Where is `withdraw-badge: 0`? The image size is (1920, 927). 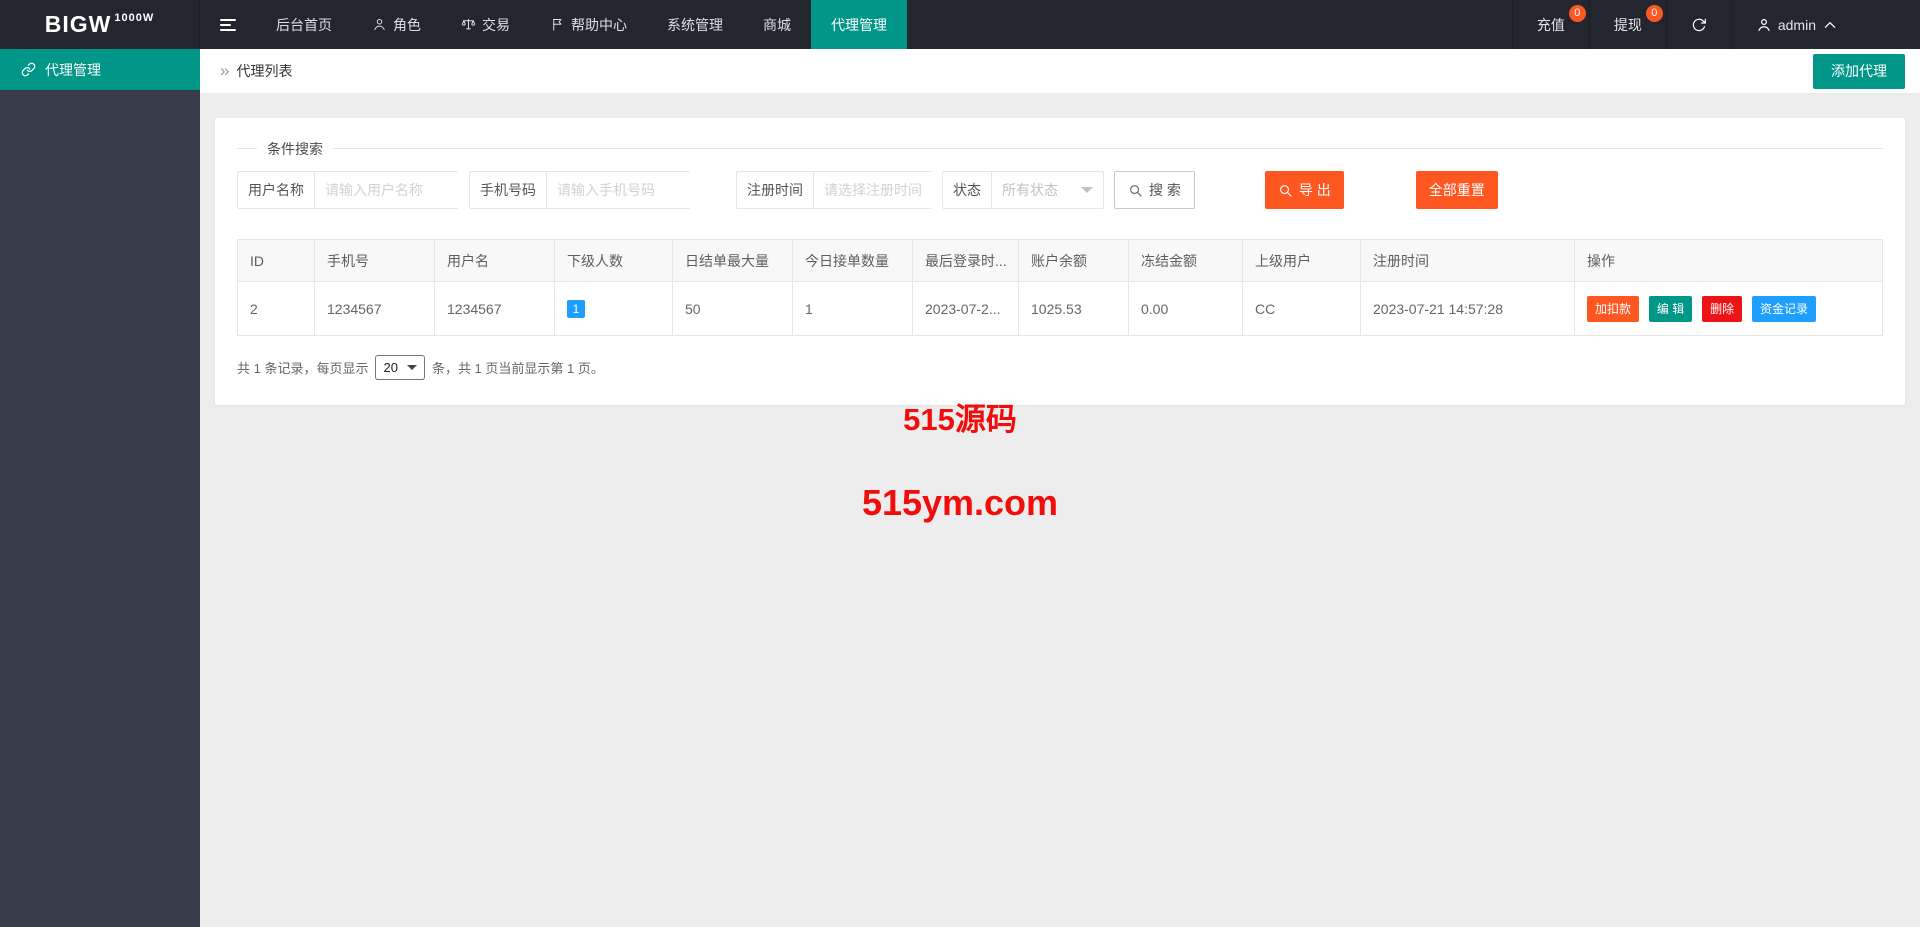 withdraw-badge: 0 is located at coordinates (1654, 13).